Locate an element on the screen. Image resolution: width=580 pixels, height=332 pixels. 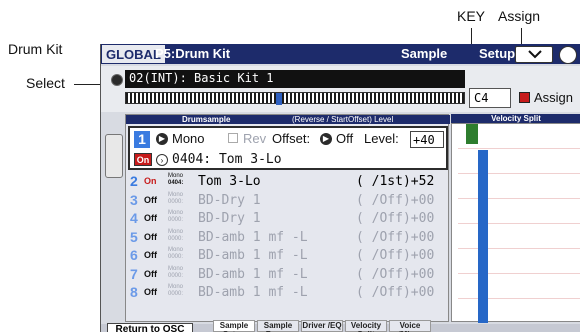
key-marker is located at coordinates (279, 99).